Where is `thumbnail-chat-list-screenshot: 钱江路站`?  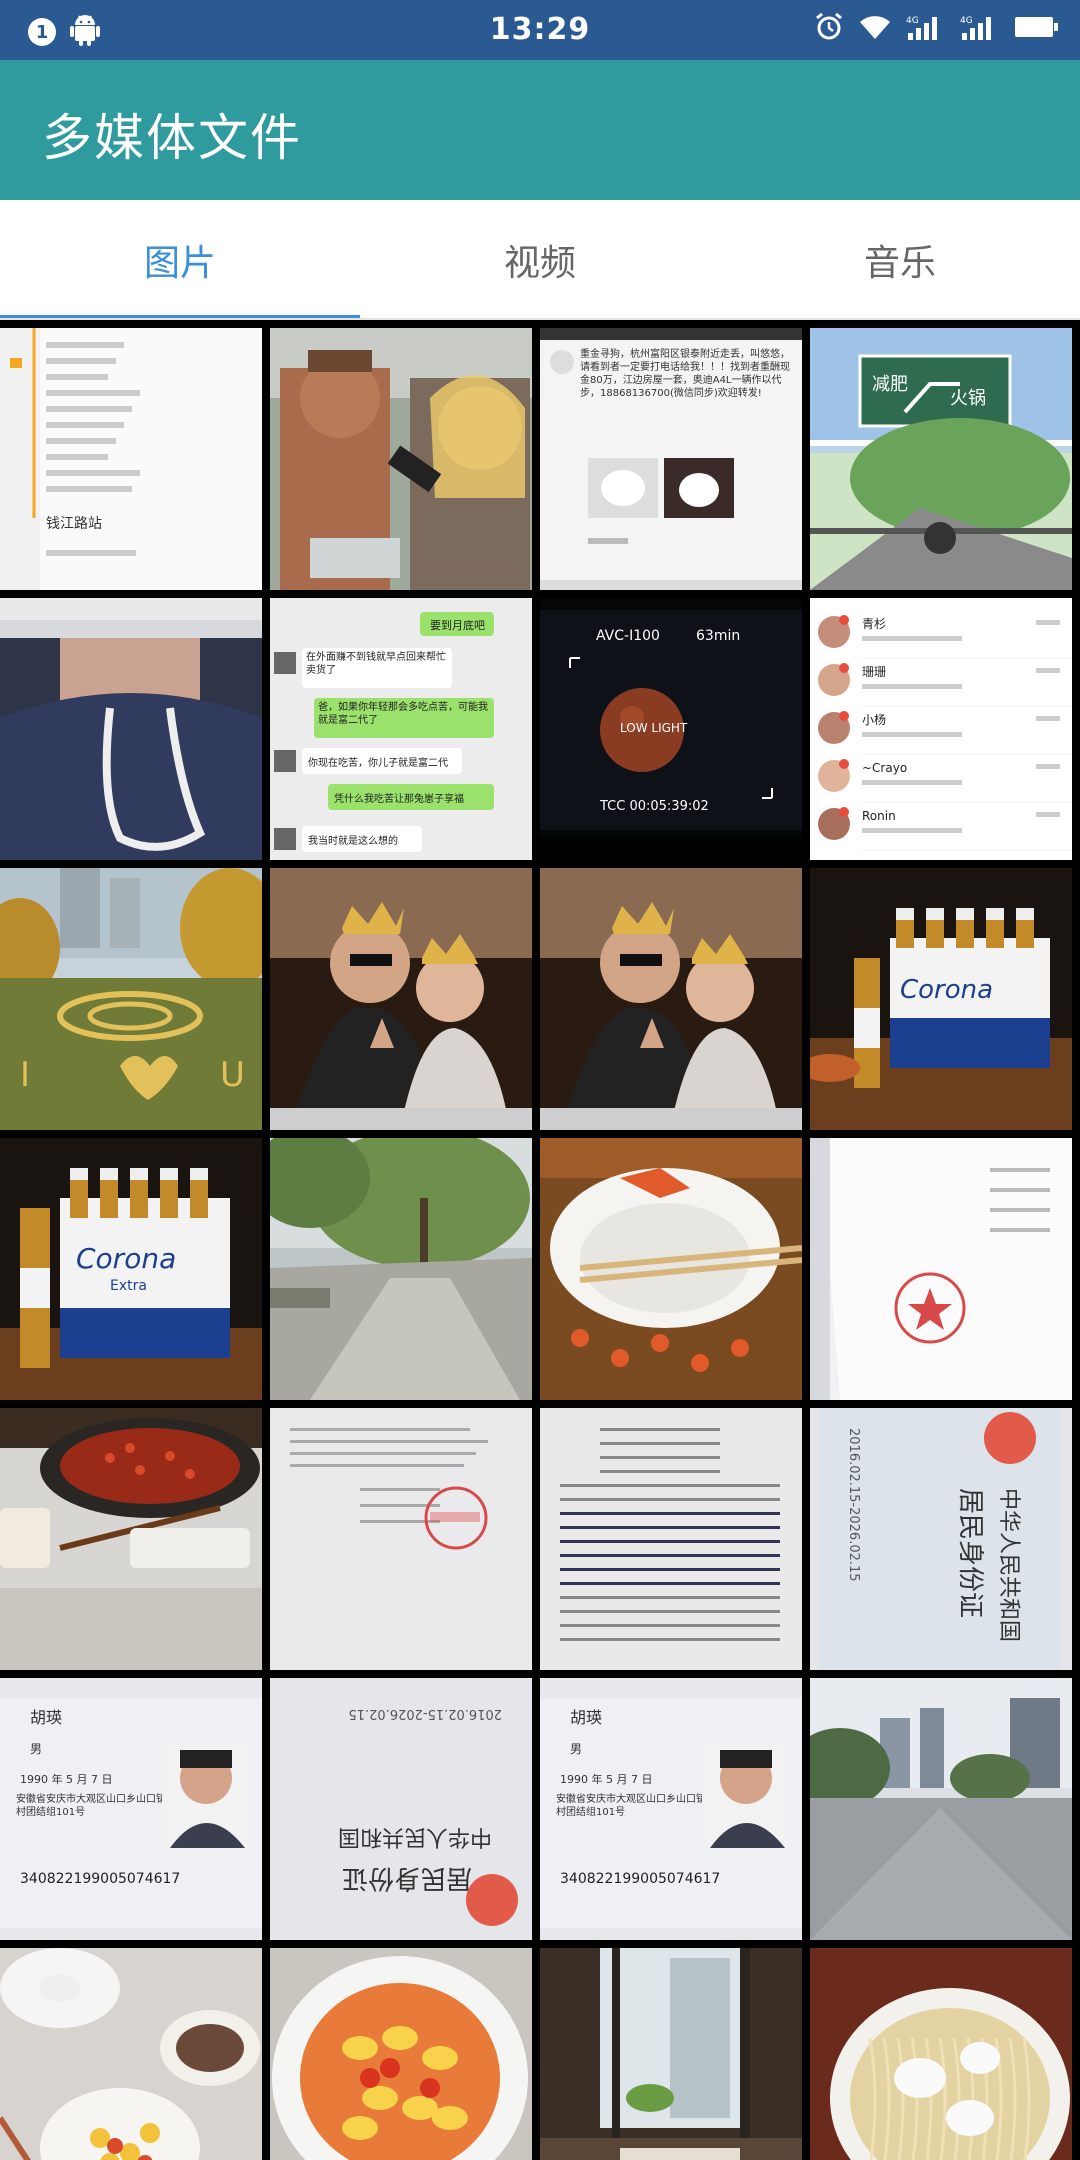 thumbnail-chat-list-screenshot: 钱江路站 is located at coordinates (131, 459).